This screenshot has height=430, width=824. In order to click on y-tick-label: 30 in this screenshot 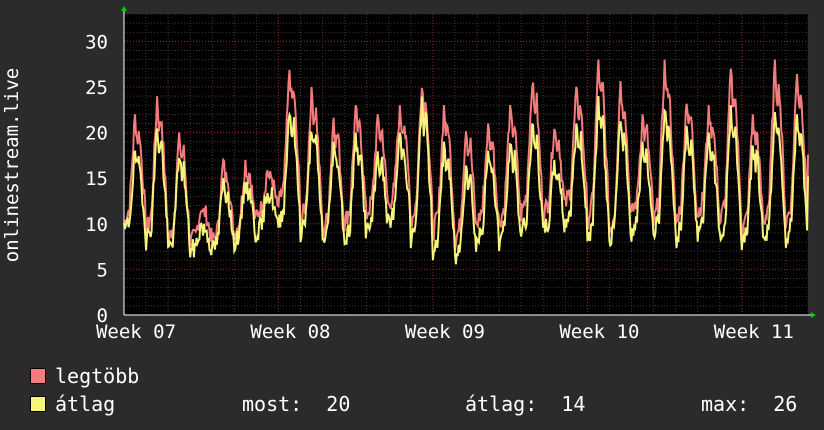, I will do `click(96, 42)`.